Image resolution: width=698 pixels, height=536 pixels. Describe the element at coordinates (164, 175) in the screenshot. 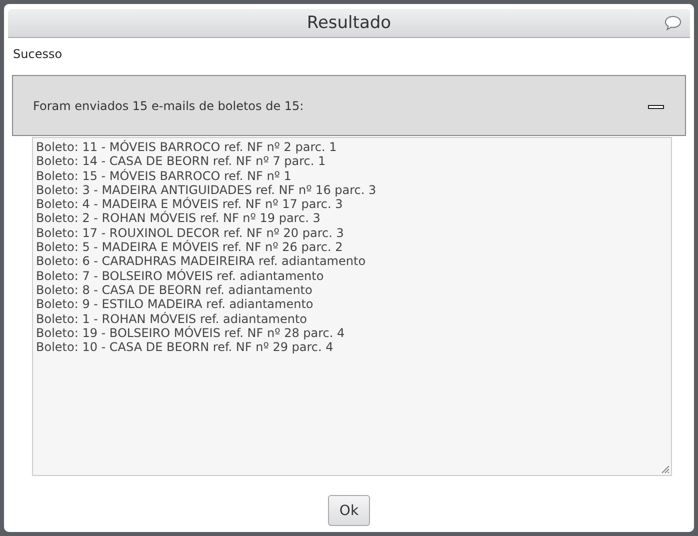

I see `log-line: Boleto: 15 - MÓVEIS BARROCO ref. NF nº 1` at that location.